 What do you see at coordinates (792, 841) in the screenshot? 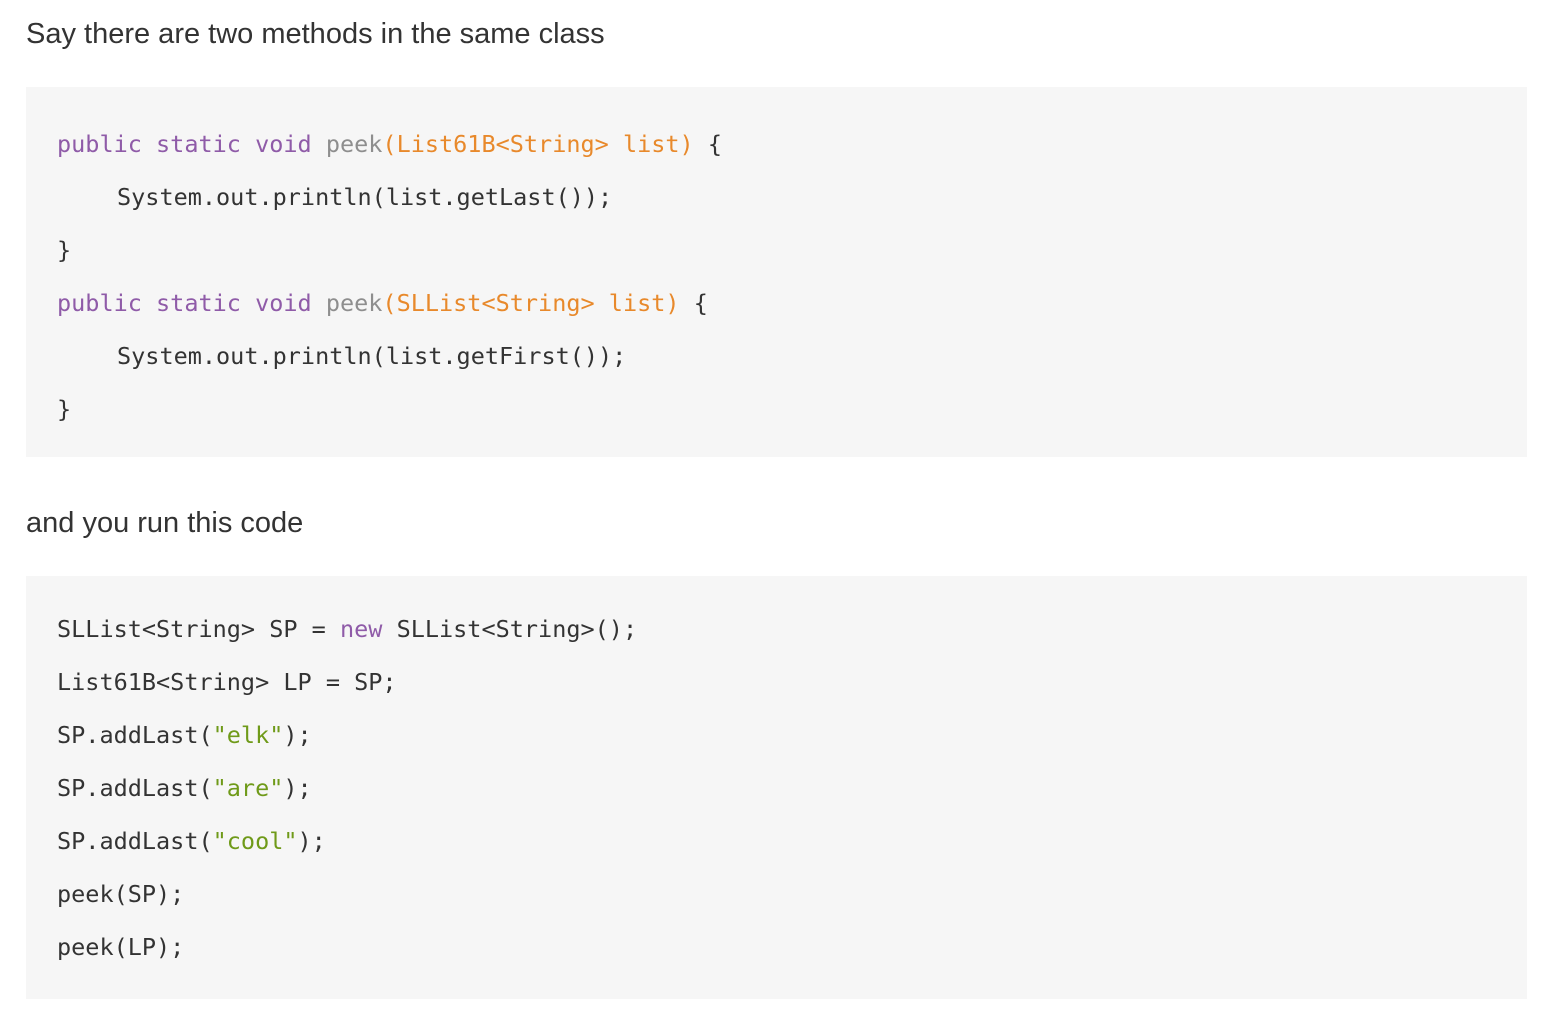
I see `code-line: SP.addLast("cool");` at bounding box center [792, 841].